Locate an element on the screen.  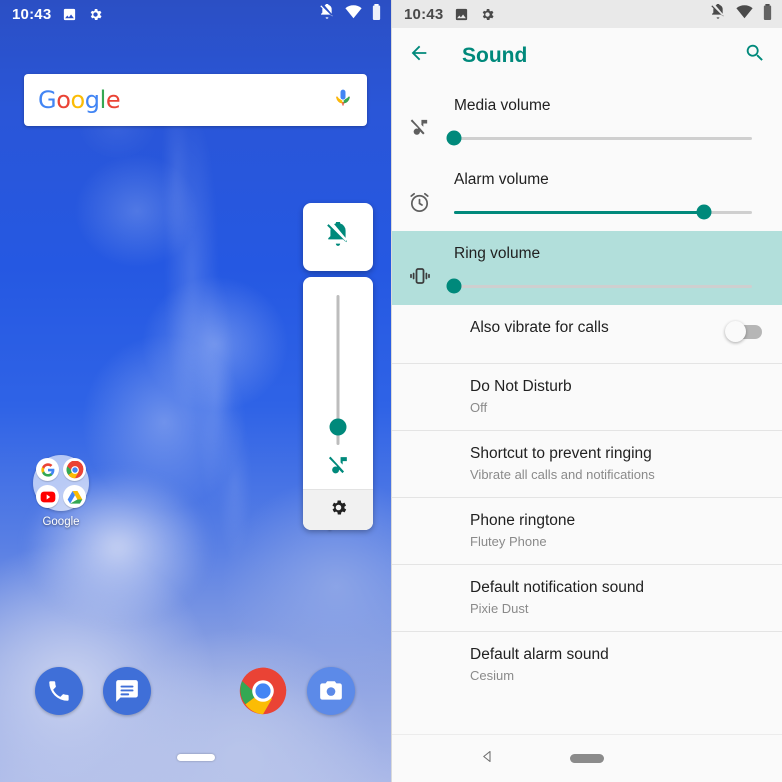
navigation-bar is located at coordinates (587, 758).